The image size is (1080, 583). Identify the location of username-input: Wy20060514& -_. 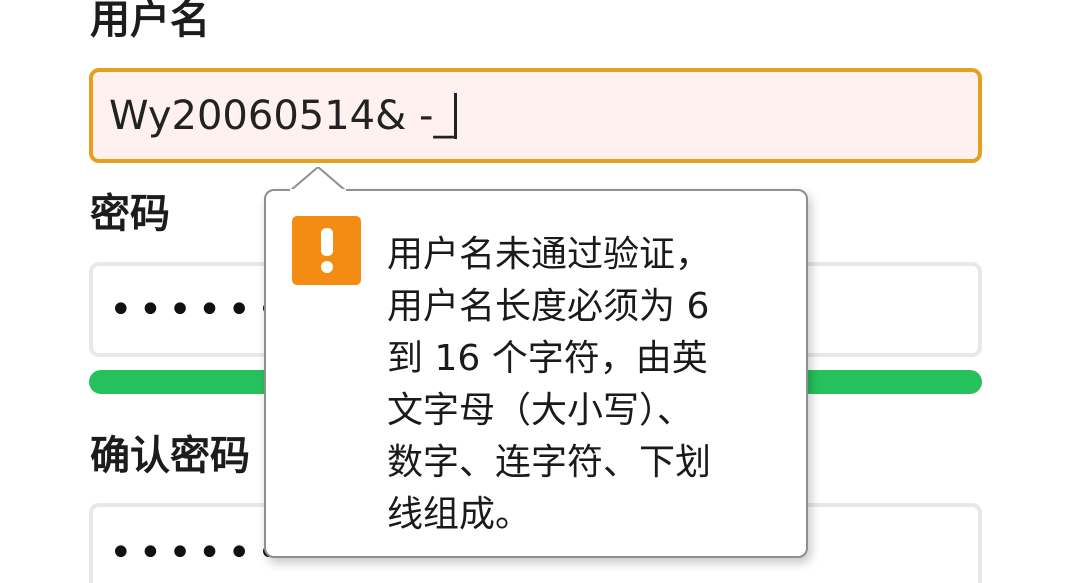
(535, 115).